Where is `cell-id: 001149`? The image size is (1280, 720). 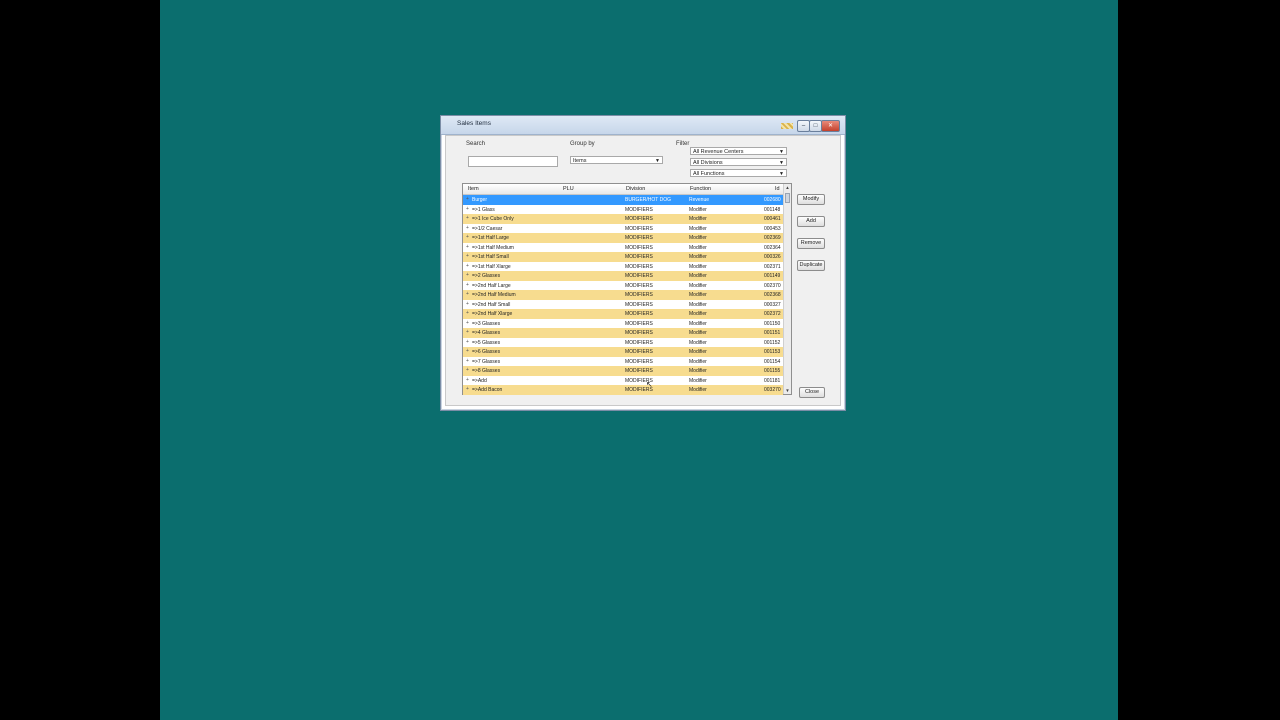 cell-id: 001149 is located at coordinates (772, 276).